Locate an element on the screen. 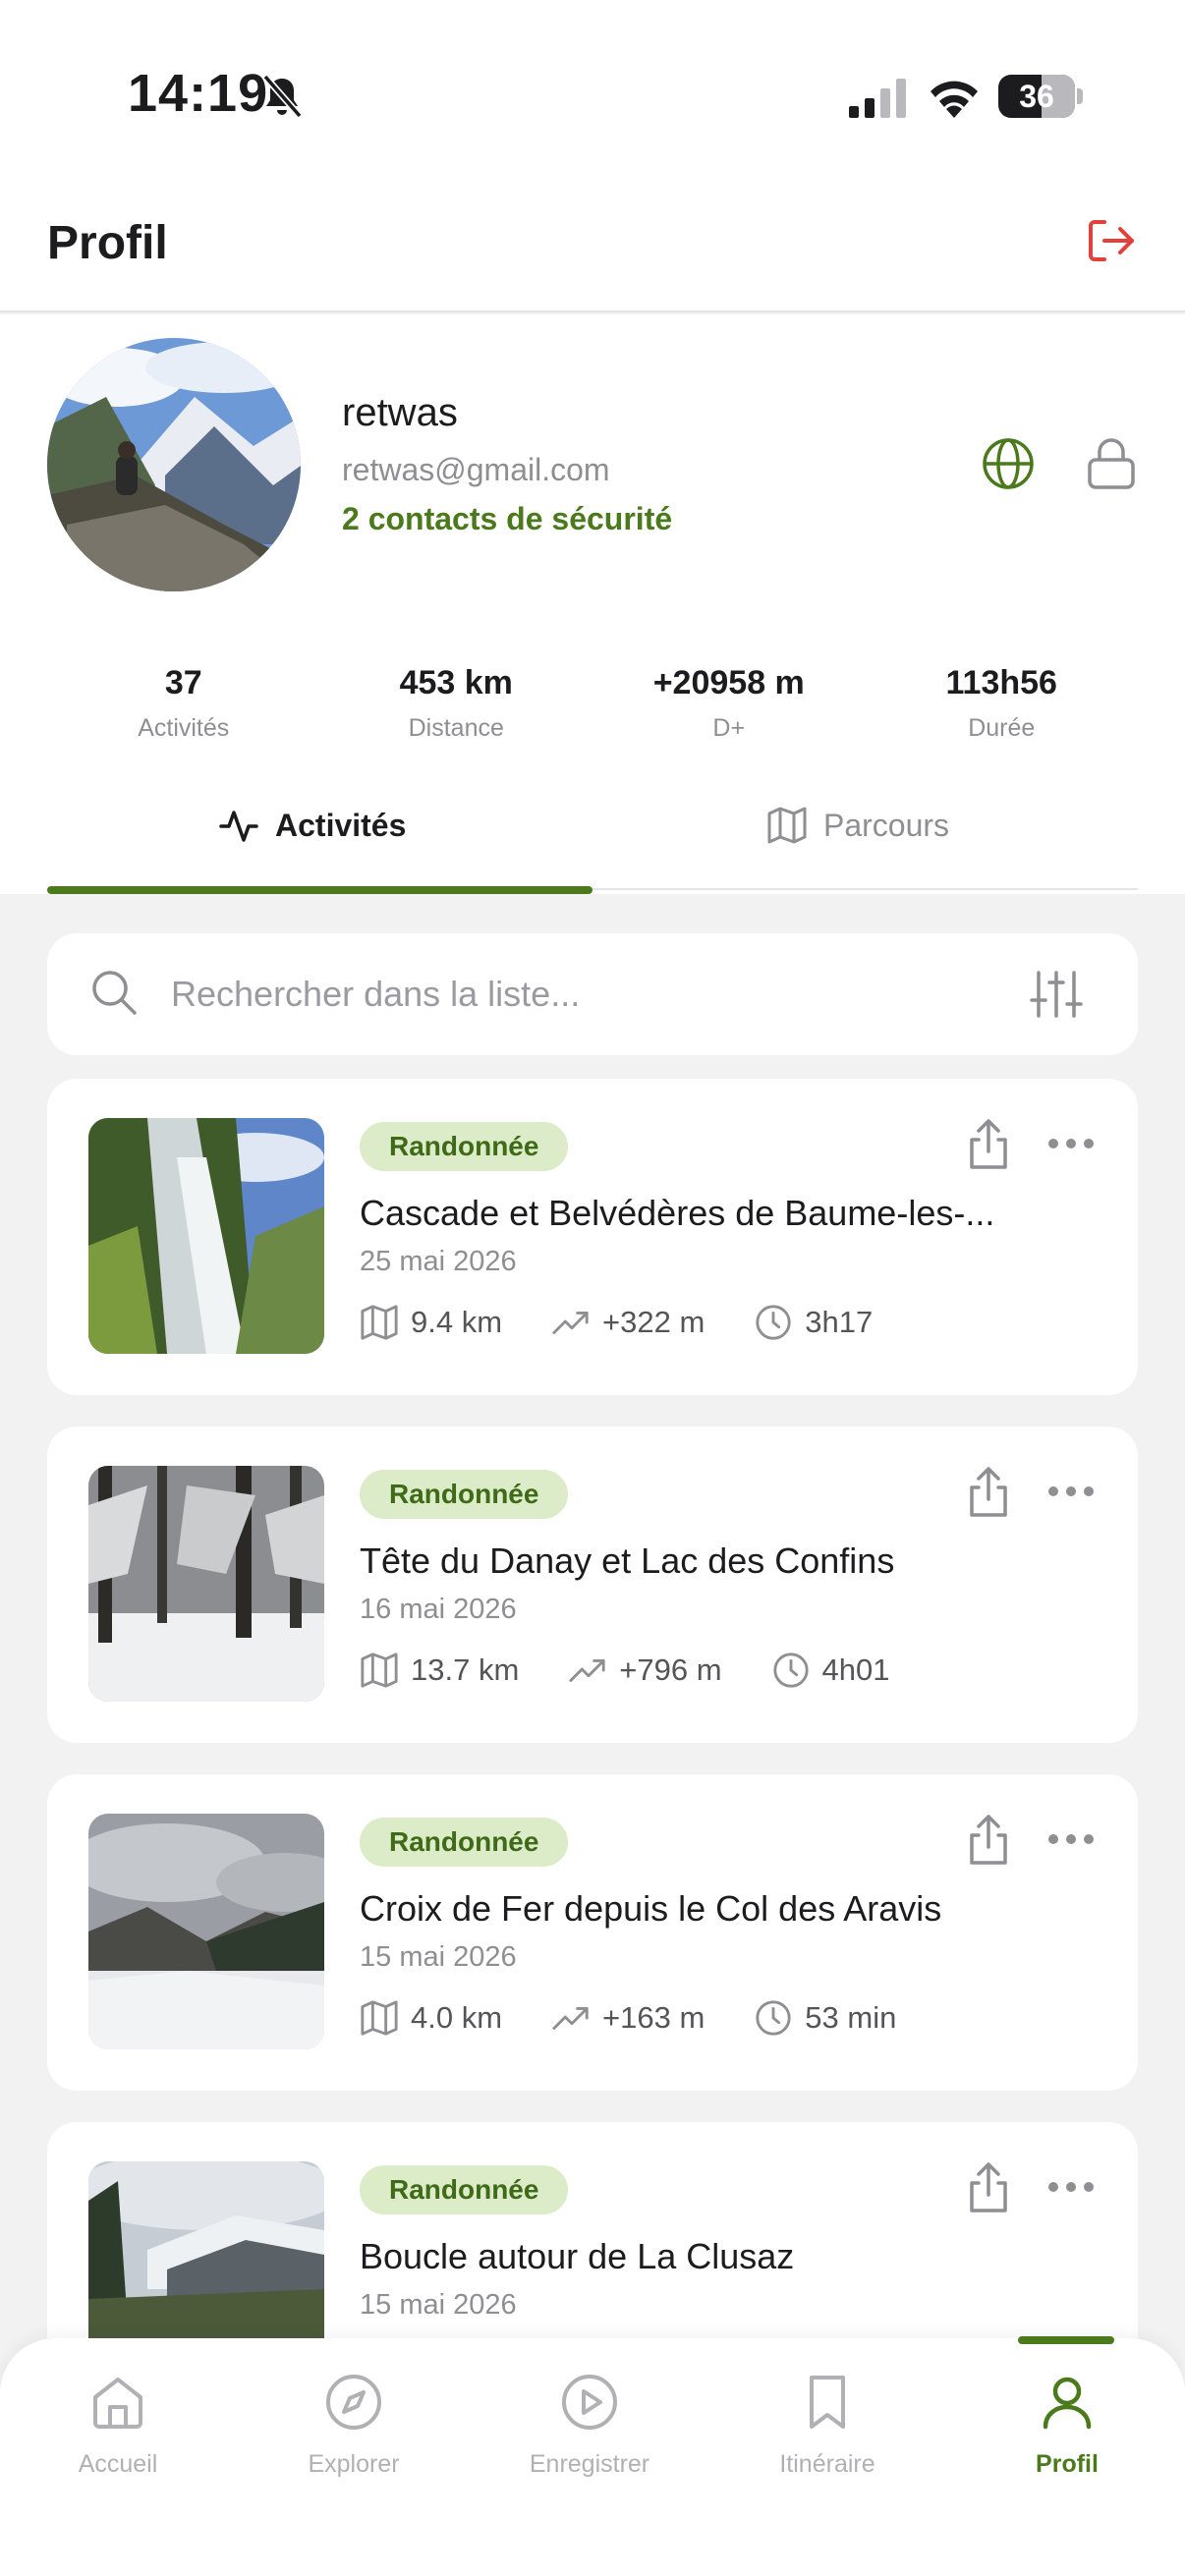 This screenshot has height=2576, width=1185. search-bar is located at coordinates (592, 994).